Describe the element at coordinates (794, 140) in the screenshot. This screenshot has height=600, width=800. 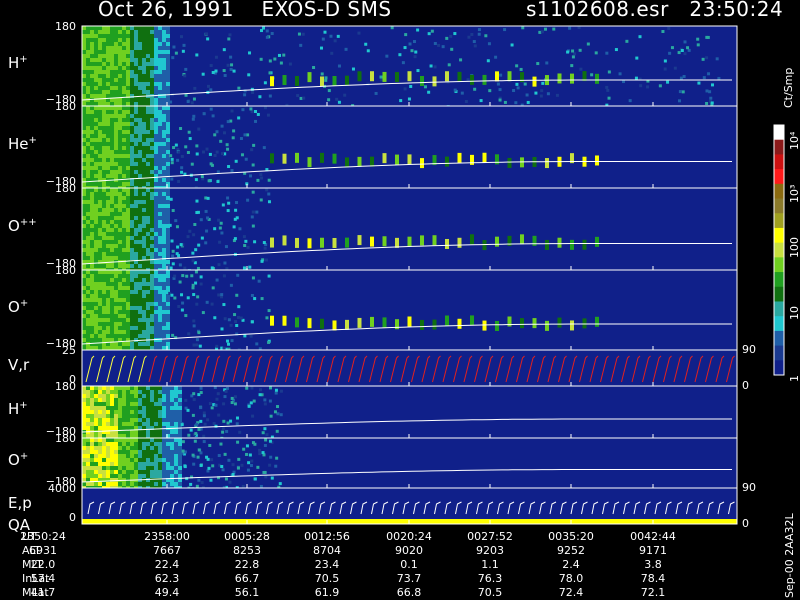
I see `colorbar-tick-label: 10⁴` at that location.